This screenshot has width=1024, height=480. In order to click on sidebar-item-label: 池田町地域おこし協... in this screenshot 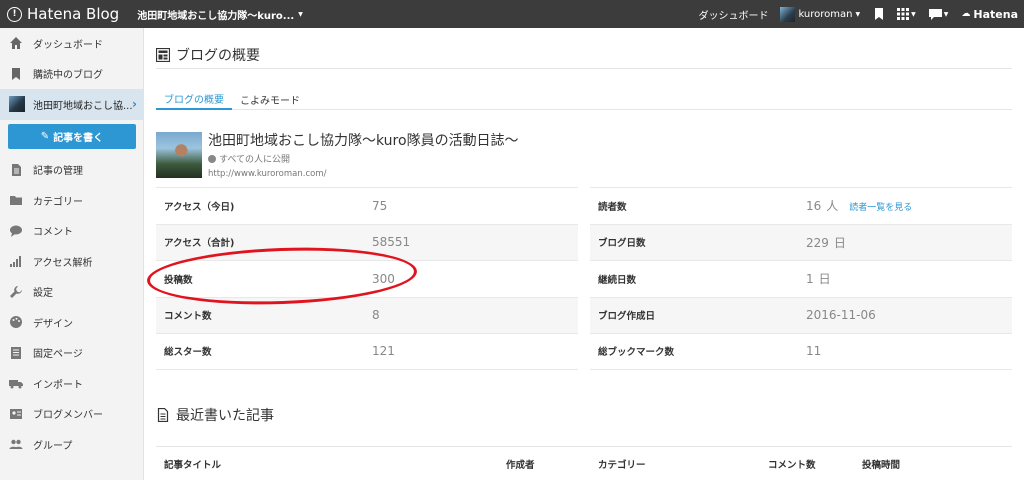, I will do `click(83, 106)`.